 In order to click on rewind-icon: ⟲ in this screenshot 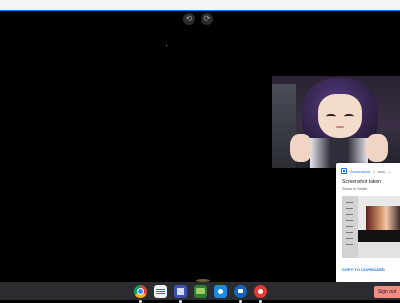, I will do `click(189, 19)`.